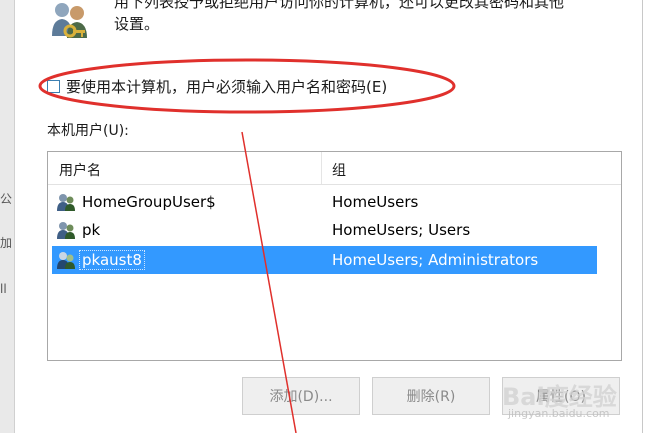  Describe the element at coordinates (339, 5) in the screenshot. I see `description-line-1: 用下列表授予或拒绝用户访问你的计算机，还可以更改其密码和其他` at that location.